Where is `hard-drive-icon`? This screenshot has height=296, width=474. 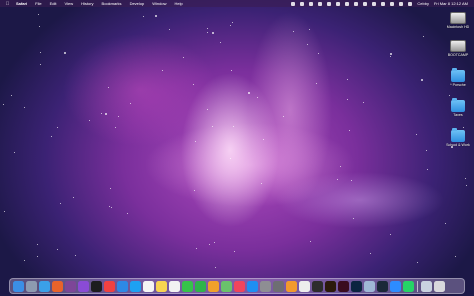 hard-drive-icon is located at coordinates (458, 18).